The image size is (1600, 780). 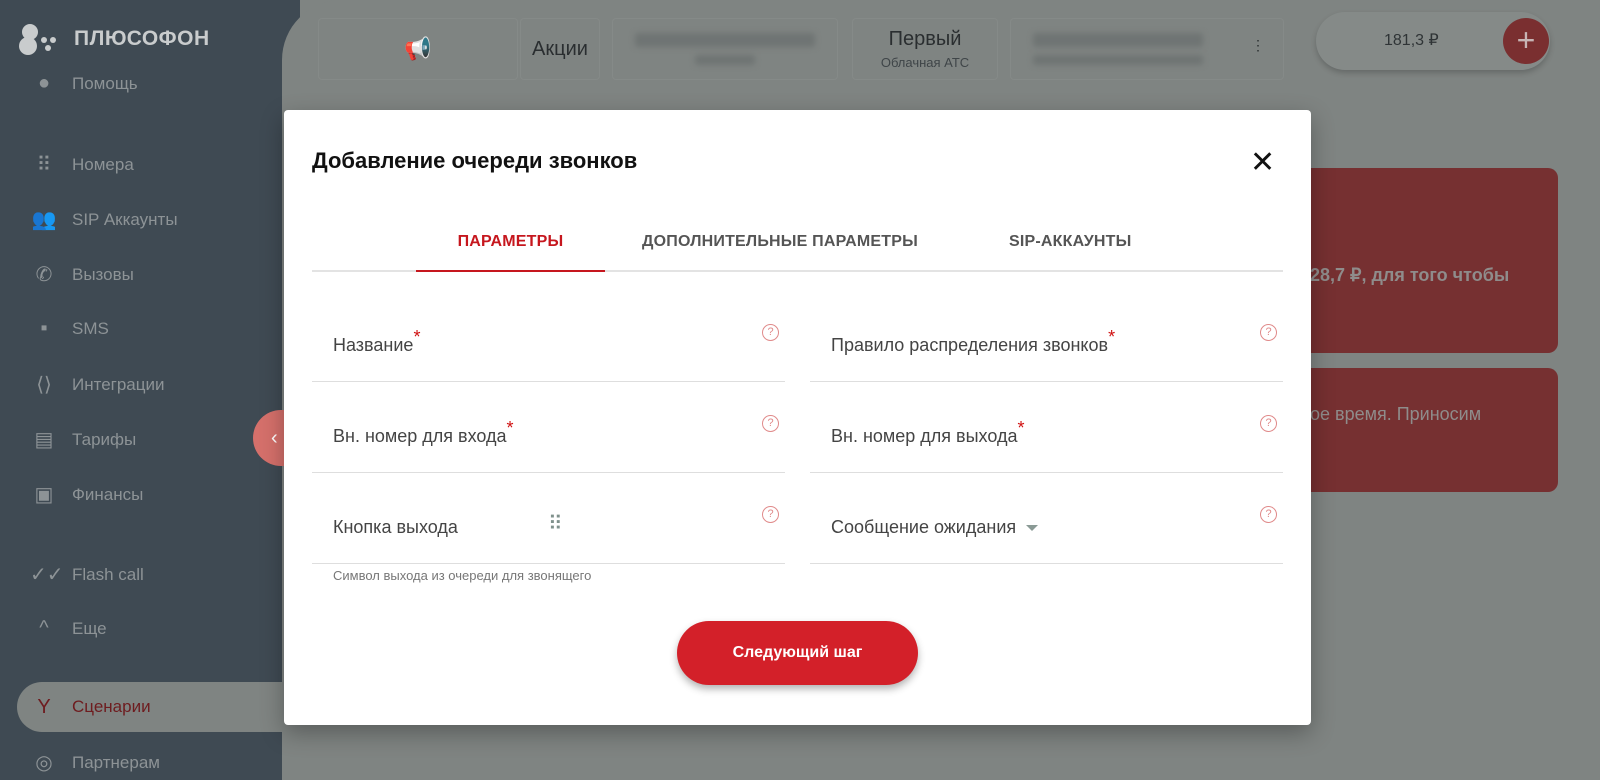 What do you see at coordinates (725, 60) in the screenshot?
I see `blurred-account-sub` at bounding box center [725, 60].